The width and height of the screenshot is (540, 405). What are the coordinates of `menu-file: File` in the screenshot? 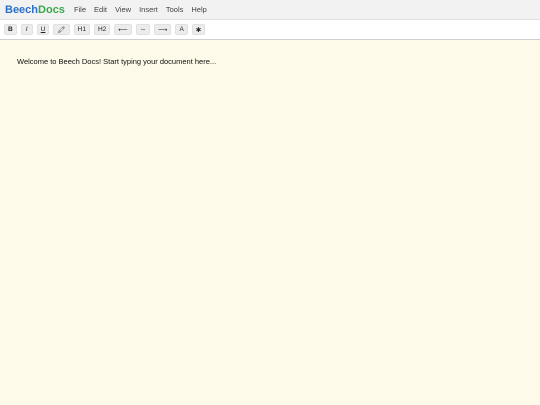 It's located at (80, 10).